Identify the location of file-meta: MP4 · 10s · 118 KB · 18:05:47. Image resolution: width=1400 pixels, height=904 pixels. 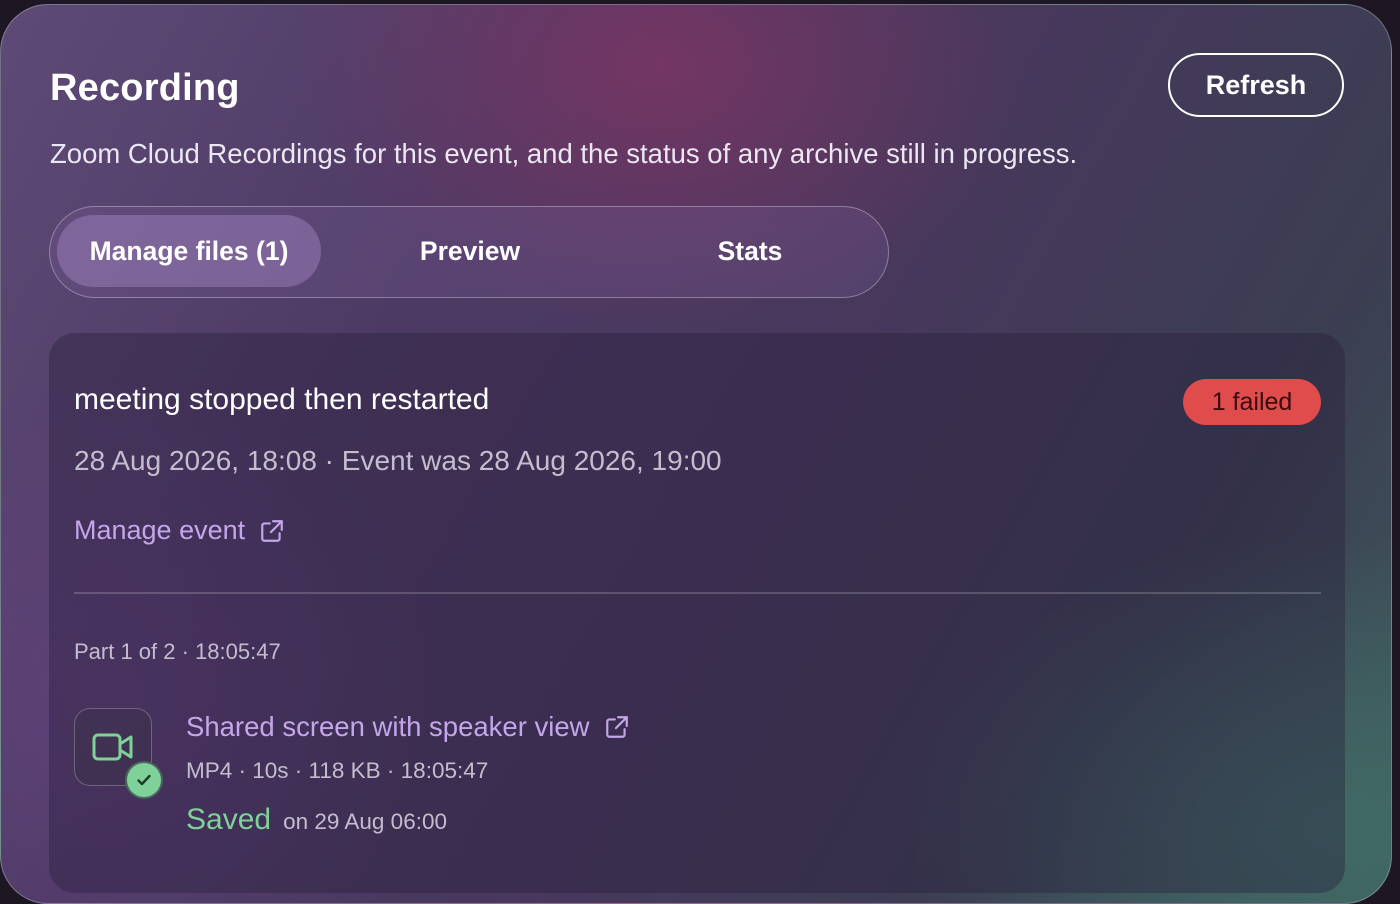
(337, 770).